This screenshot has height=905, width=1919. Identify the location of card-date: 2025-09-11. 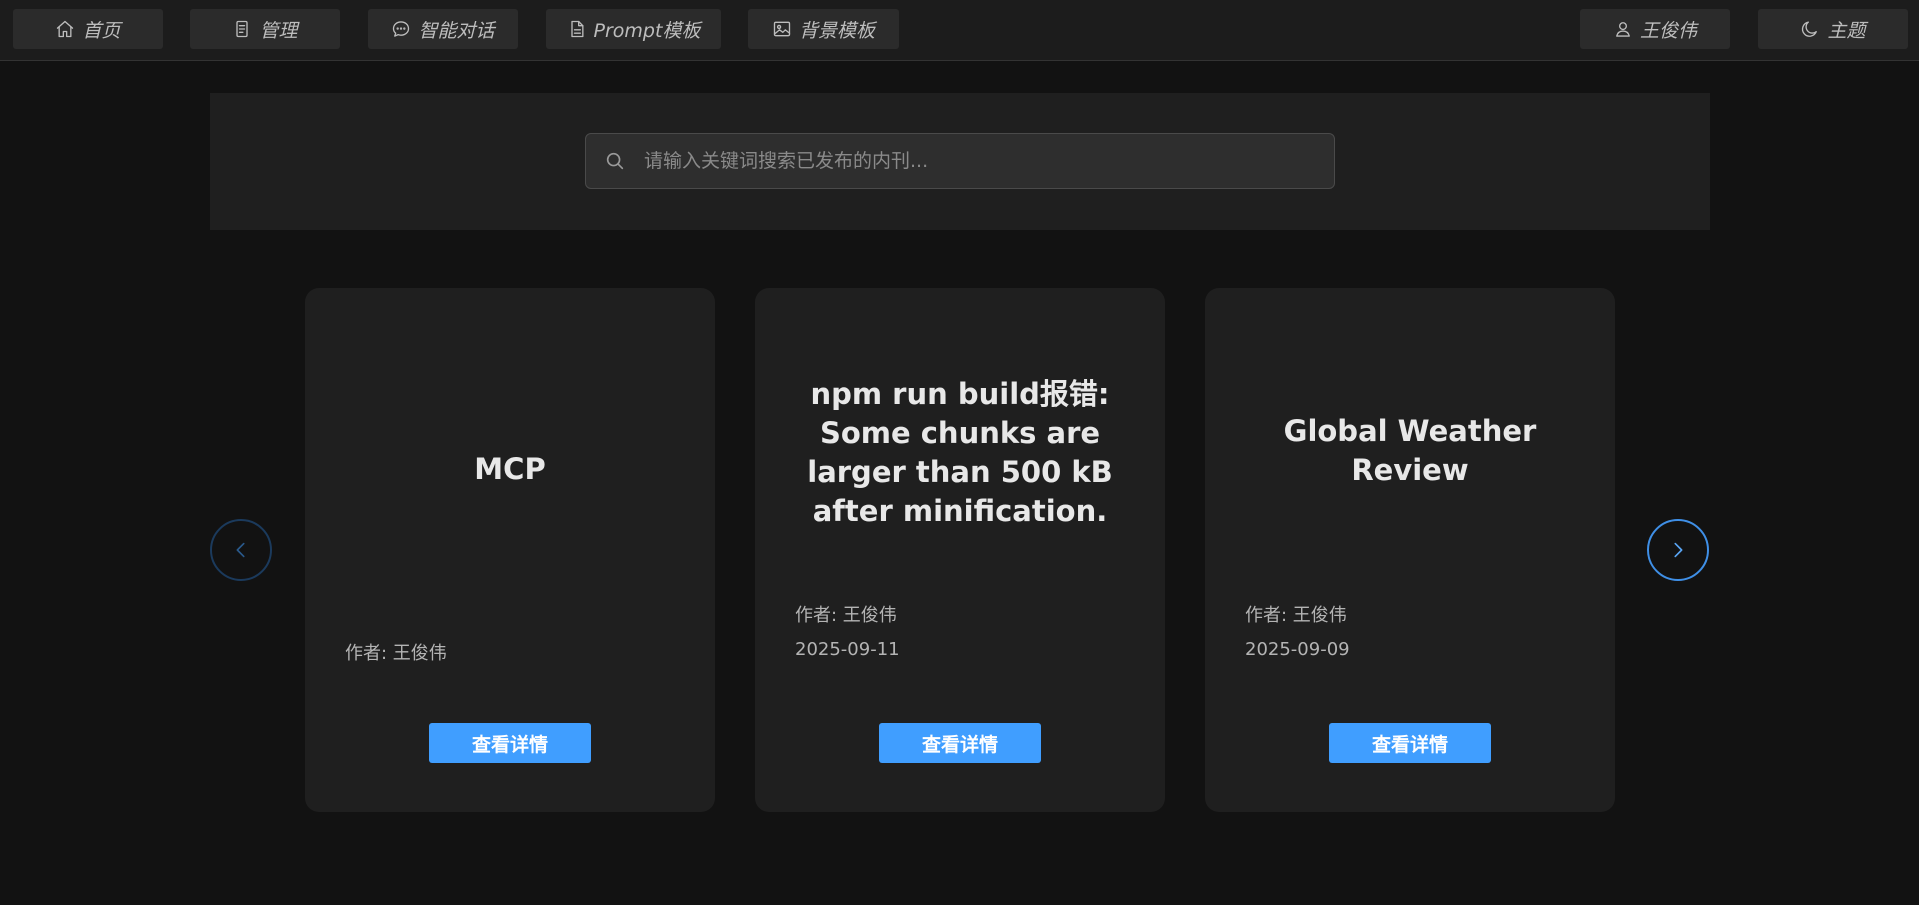
(847, 649).